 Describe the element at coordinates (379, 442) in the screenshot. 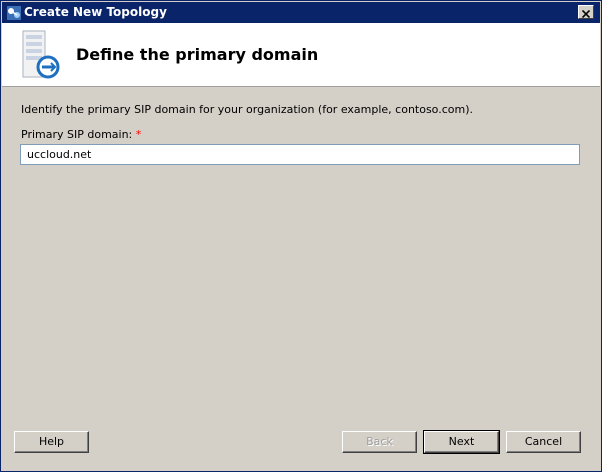

I see `back-button: Back` at that location.